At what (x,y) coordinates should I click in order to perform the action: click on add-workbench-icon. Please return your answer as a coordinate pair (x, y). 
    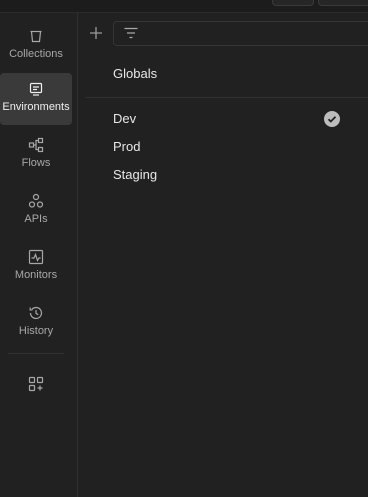
    Looking at the image, I should click on (36, 384).